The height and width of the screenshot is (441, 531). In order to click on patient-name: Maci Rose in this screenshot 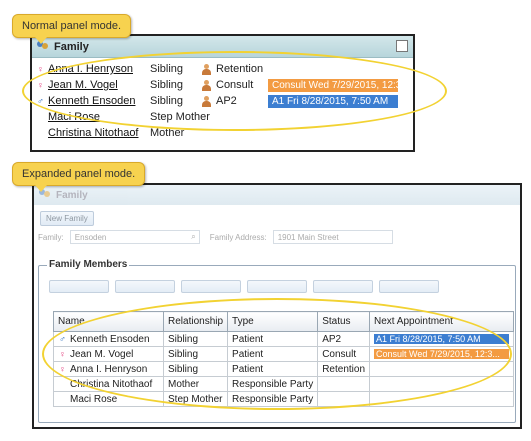, I will do `click(94, 399)`.